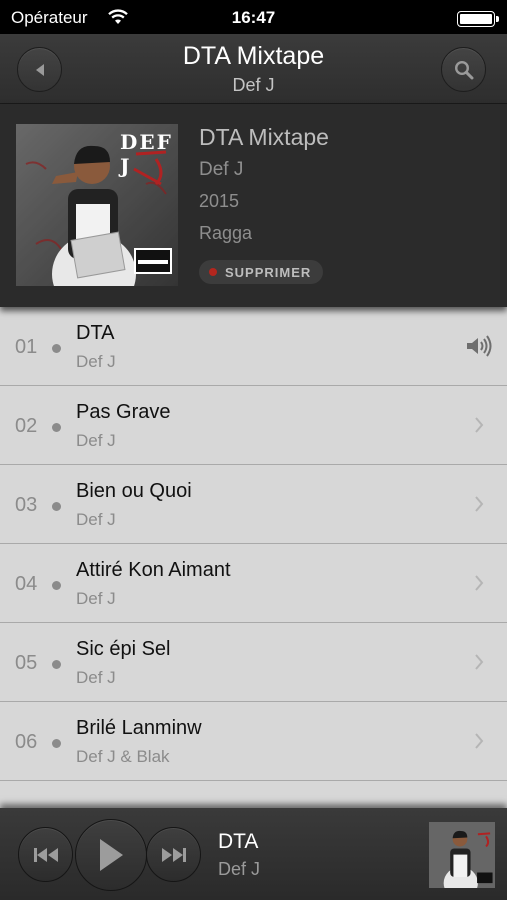 The height and width of the screenshot is (900, 507). I want to click on track-number: 05, so click(26, 663).